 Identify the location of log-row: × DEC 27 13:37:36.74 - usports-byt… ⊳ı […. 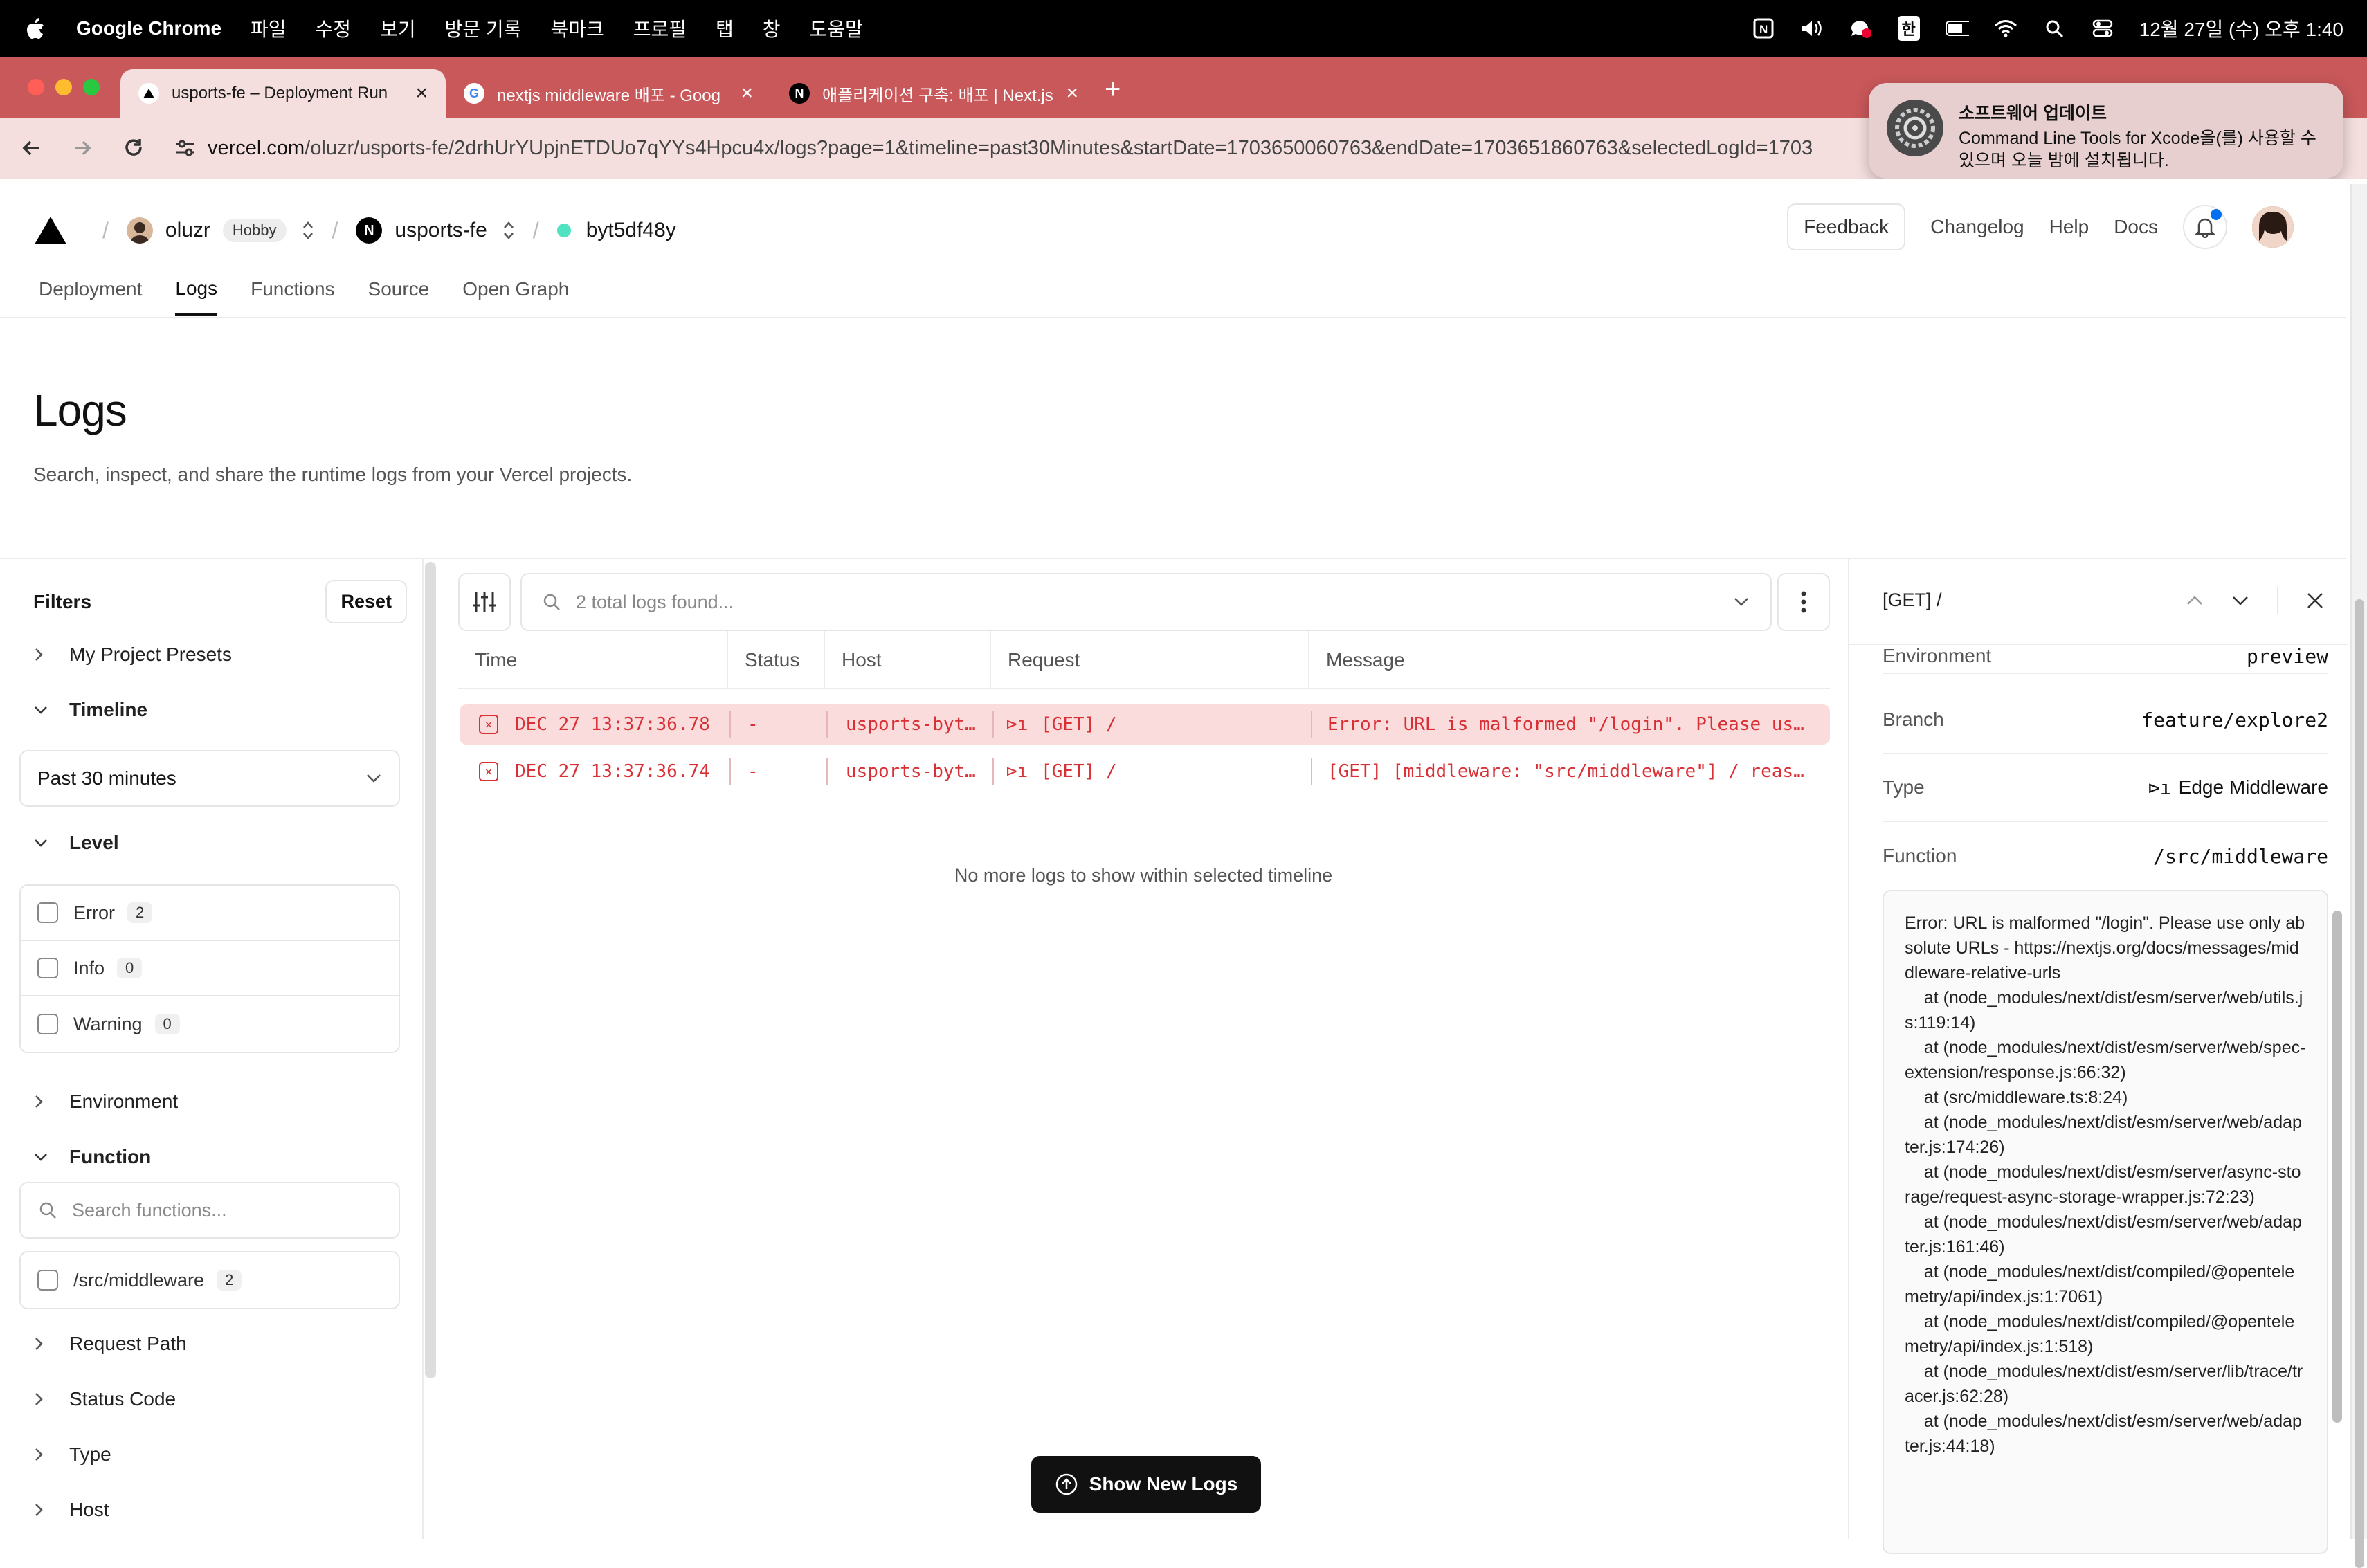
(1145, 772).